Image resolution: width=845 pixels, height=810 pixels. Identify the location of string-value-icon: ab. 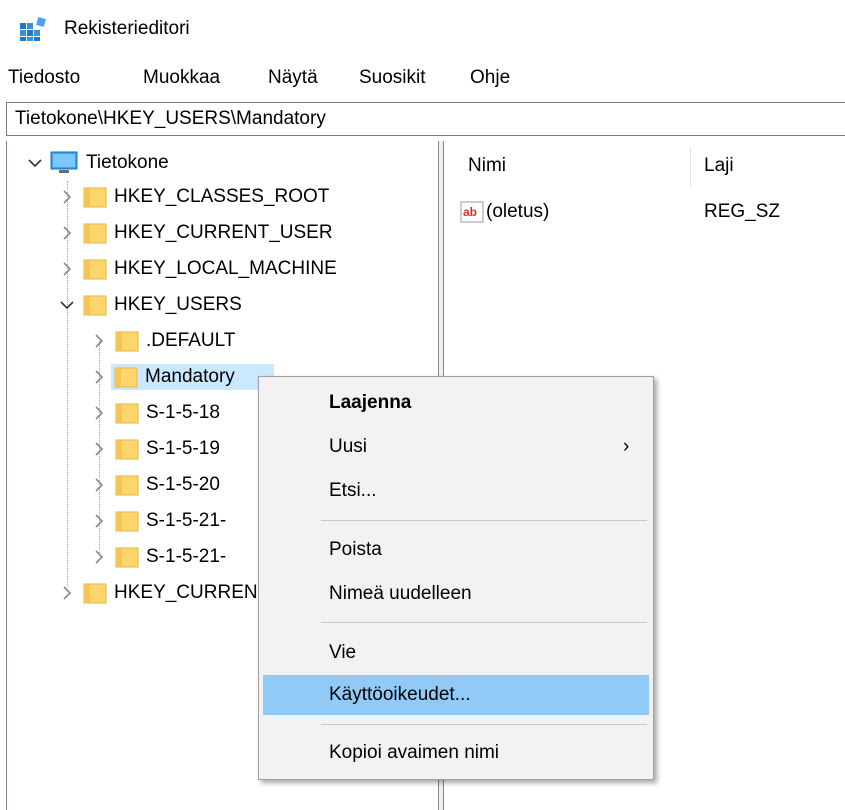
(472, 212).